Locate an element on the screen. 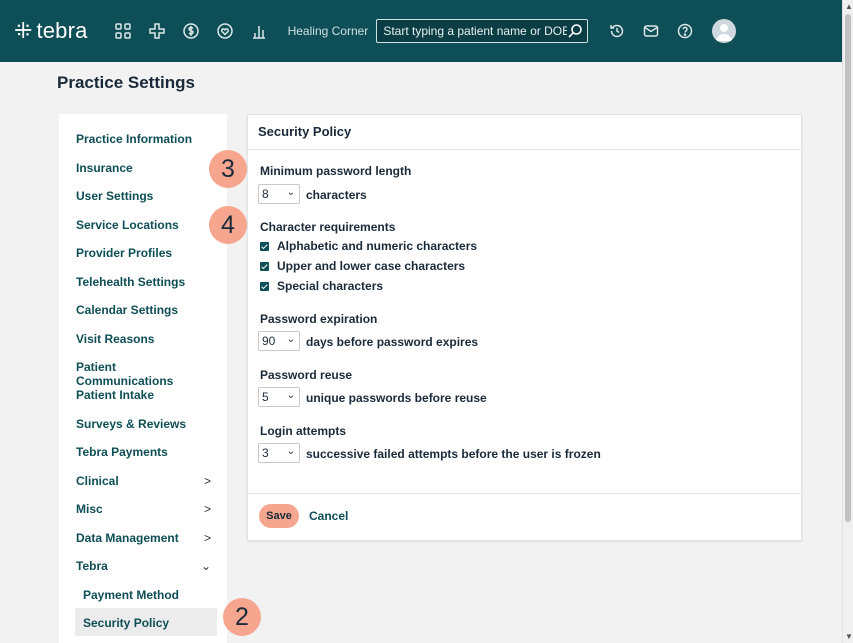 The height and width of the screenshot is (643, 853). reports-chart-icon is located at coordinates (259, 31).